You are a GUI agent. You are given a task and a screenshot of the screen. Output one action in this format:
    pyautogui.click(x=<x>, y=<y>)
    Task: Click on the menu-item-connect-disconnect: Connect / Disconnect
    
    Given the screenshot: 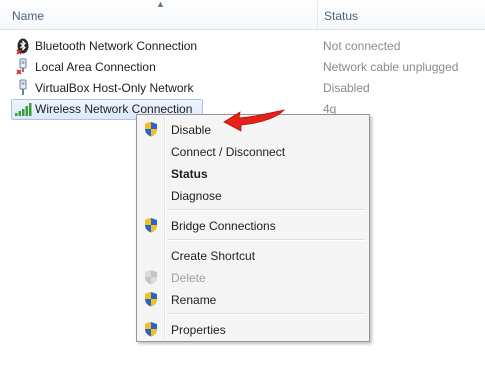 What is the action you would take?
    pyautogui.click(x=253, y=151)
    